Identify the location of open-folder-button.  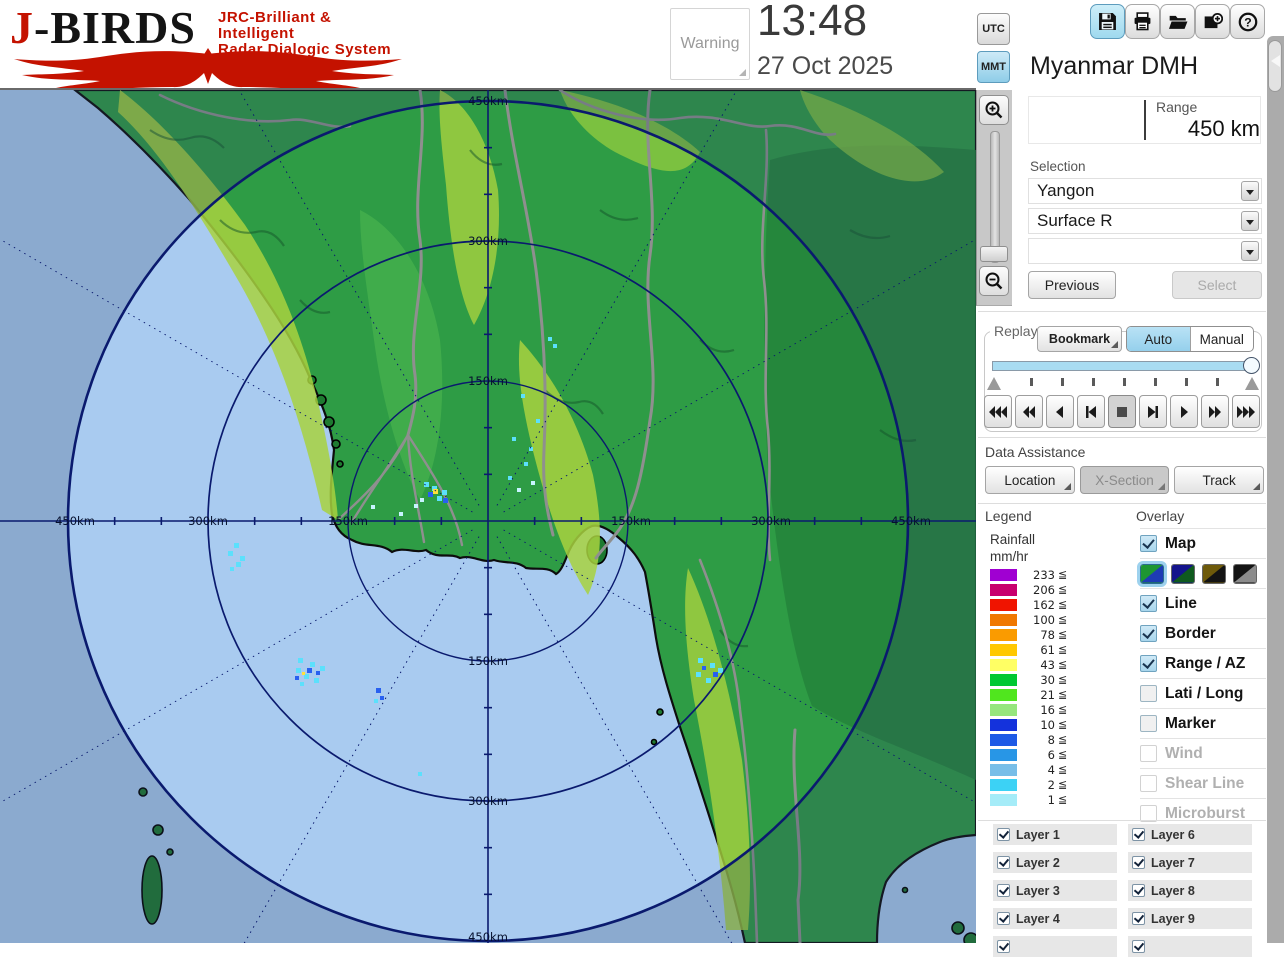
(1177, 21).